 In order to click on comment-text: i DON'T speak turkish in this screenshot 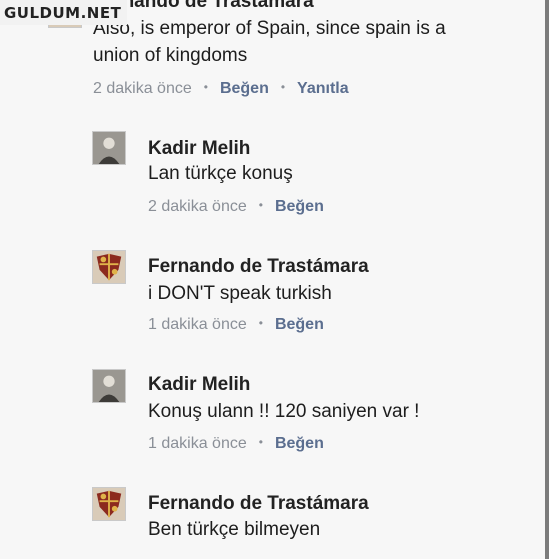, I will do `click(240, 293)`.